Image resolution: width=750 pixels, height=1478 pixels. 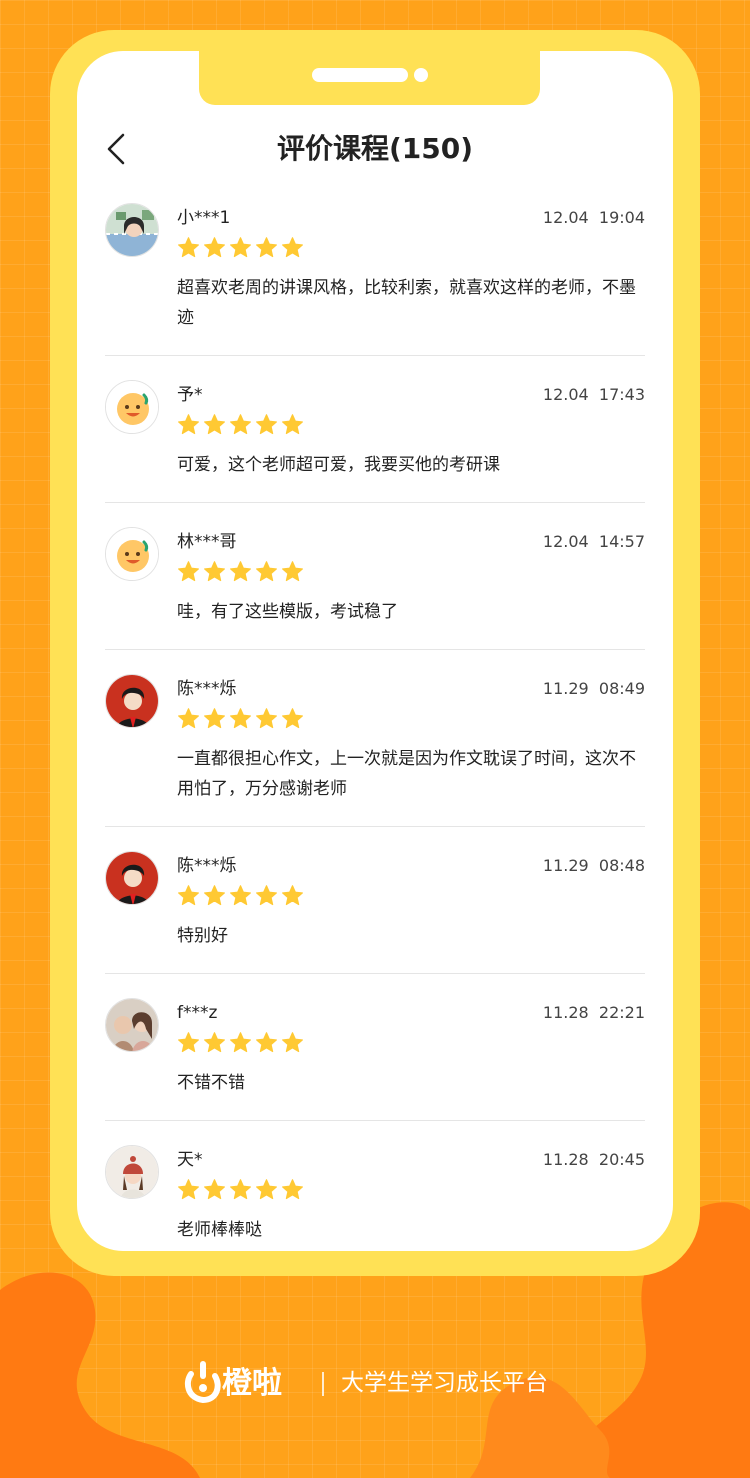 I want to click on phone-notch, so click(x=369, y=78).